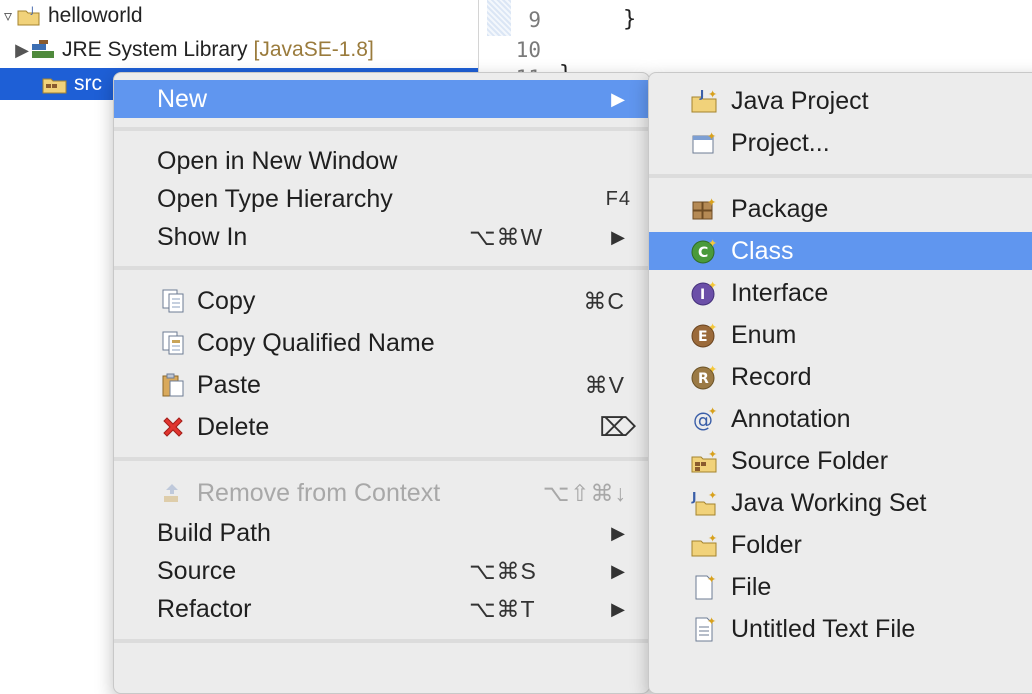  What do you see at coordinates (780, 208) in the screenshot?
I see `submenu-item-label: Package` at bounding box center [780, 208].